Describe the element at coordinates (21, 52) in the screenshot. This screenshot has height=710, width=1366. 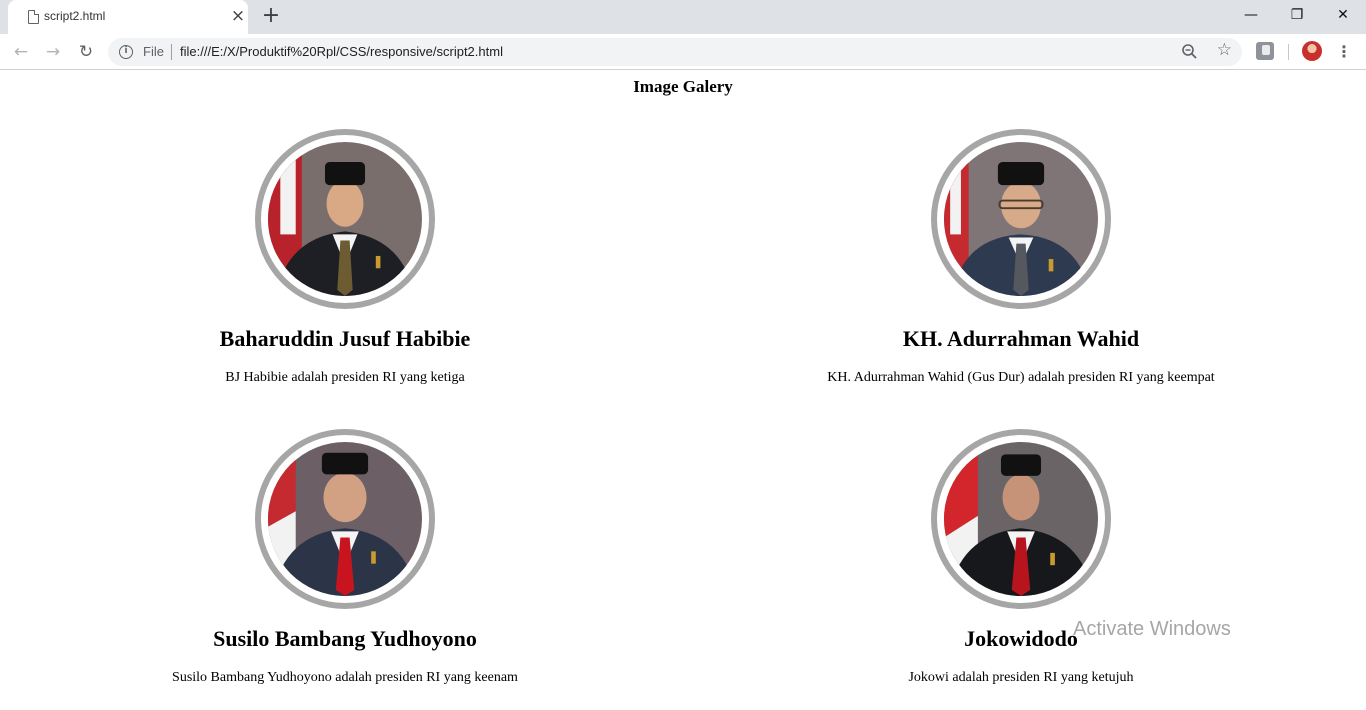
I see `back-arrow-icon: ←` at that location.